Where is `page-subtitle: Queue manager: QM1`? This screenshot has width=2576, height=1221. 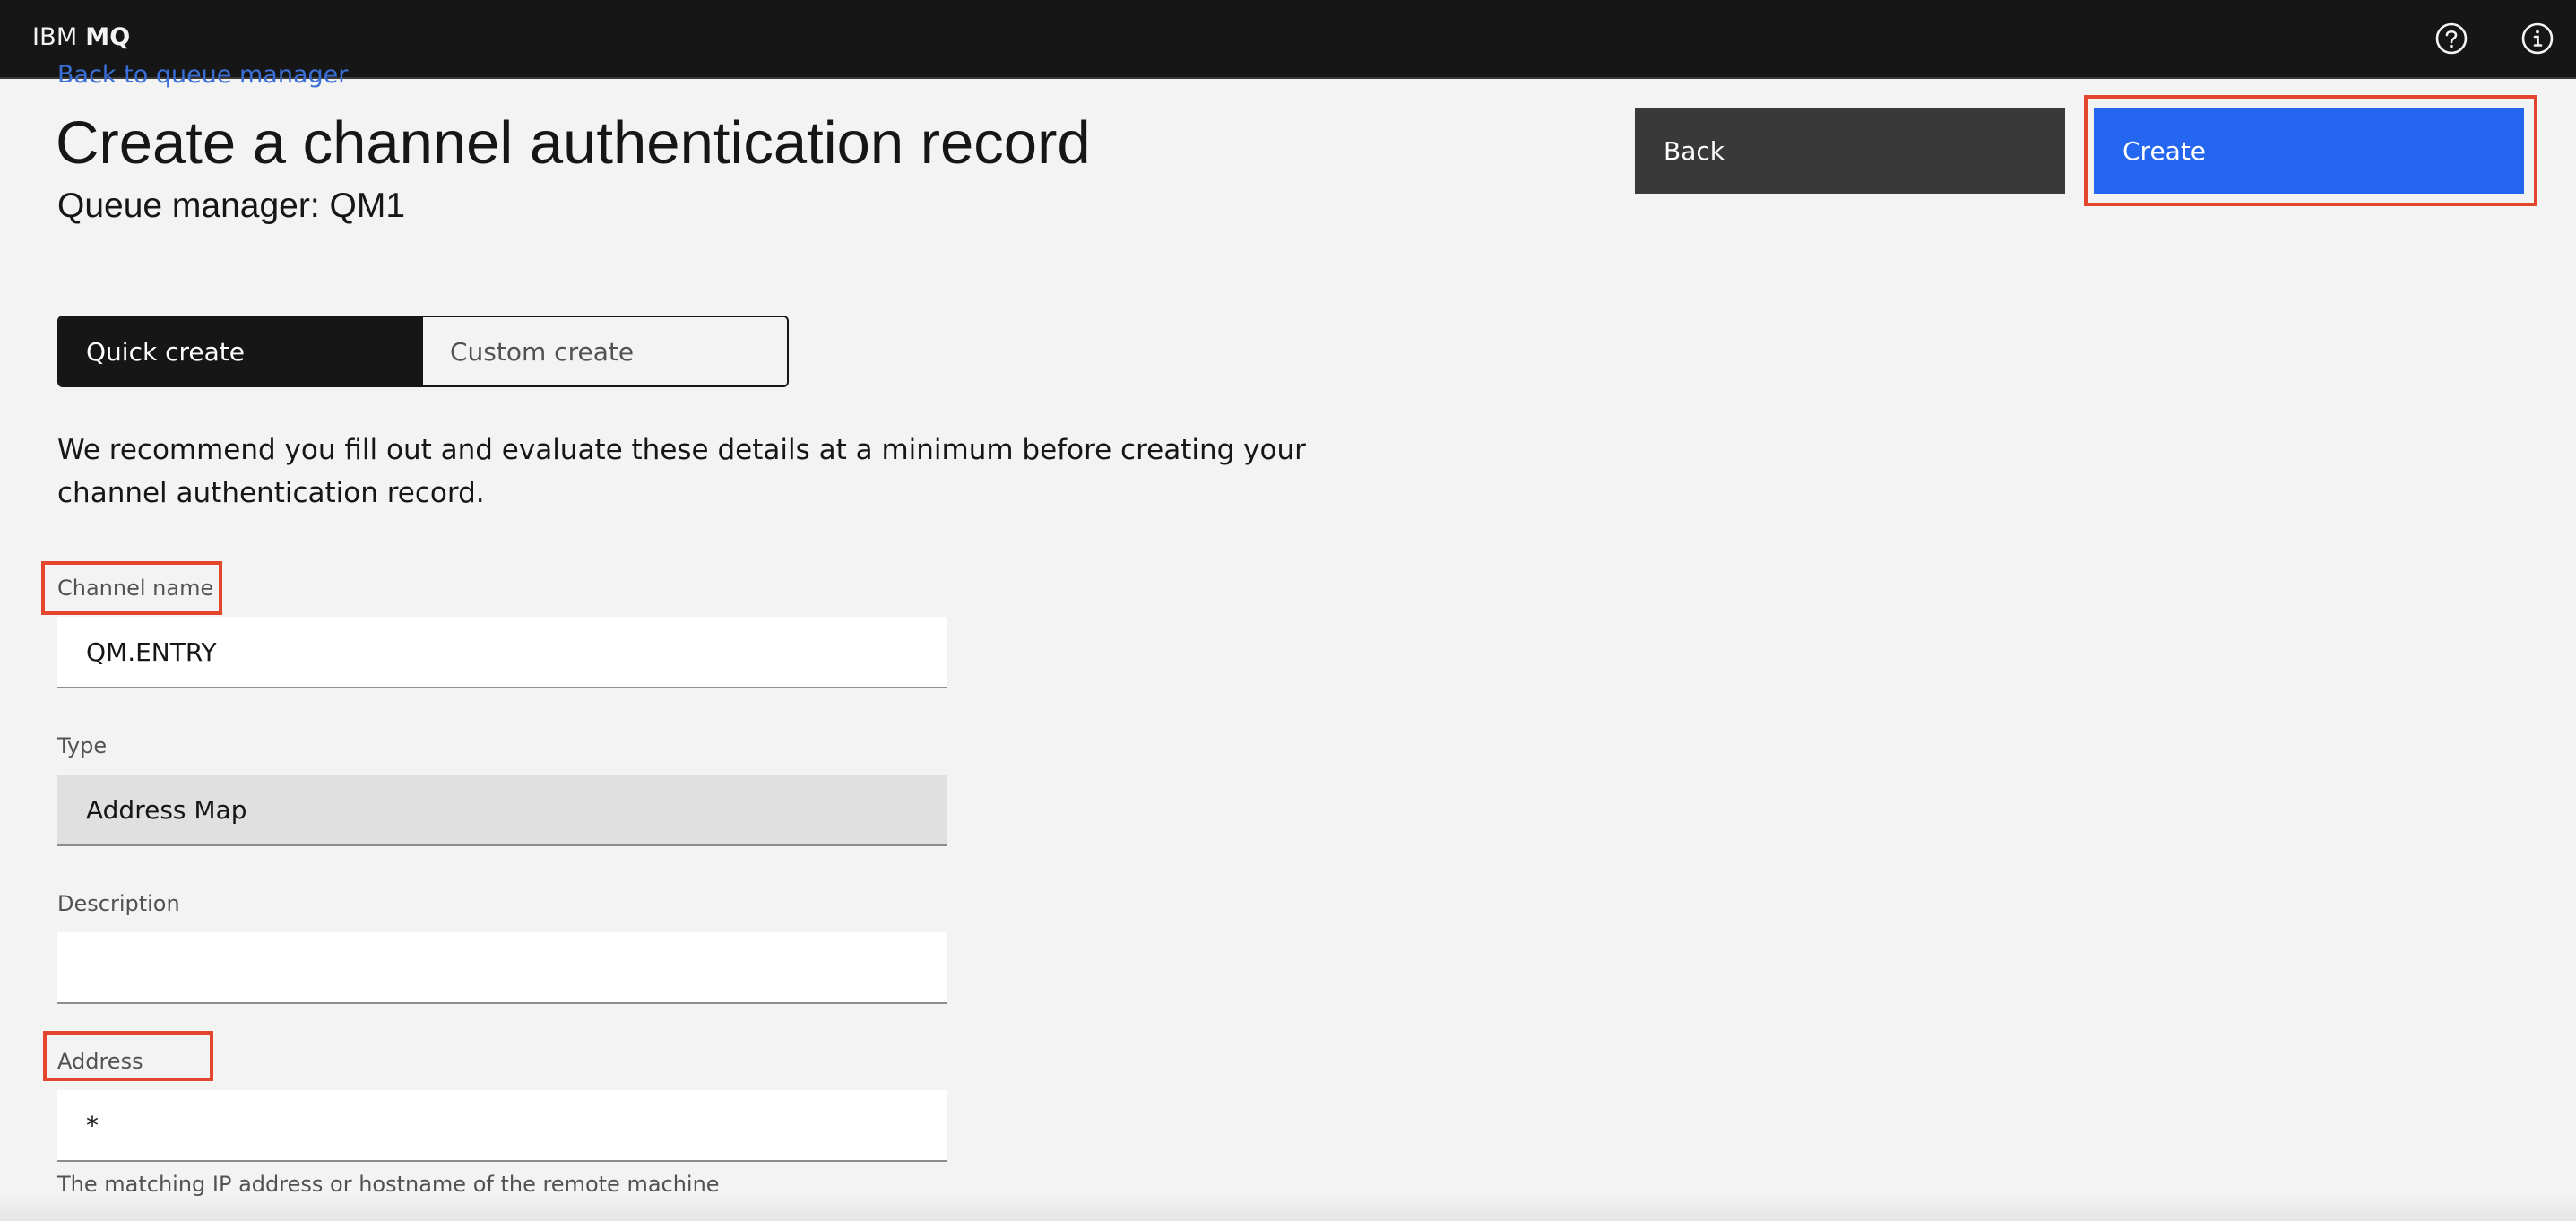 page-subtitle: Queue manager: QM1 is located at coordinates (231, 205).